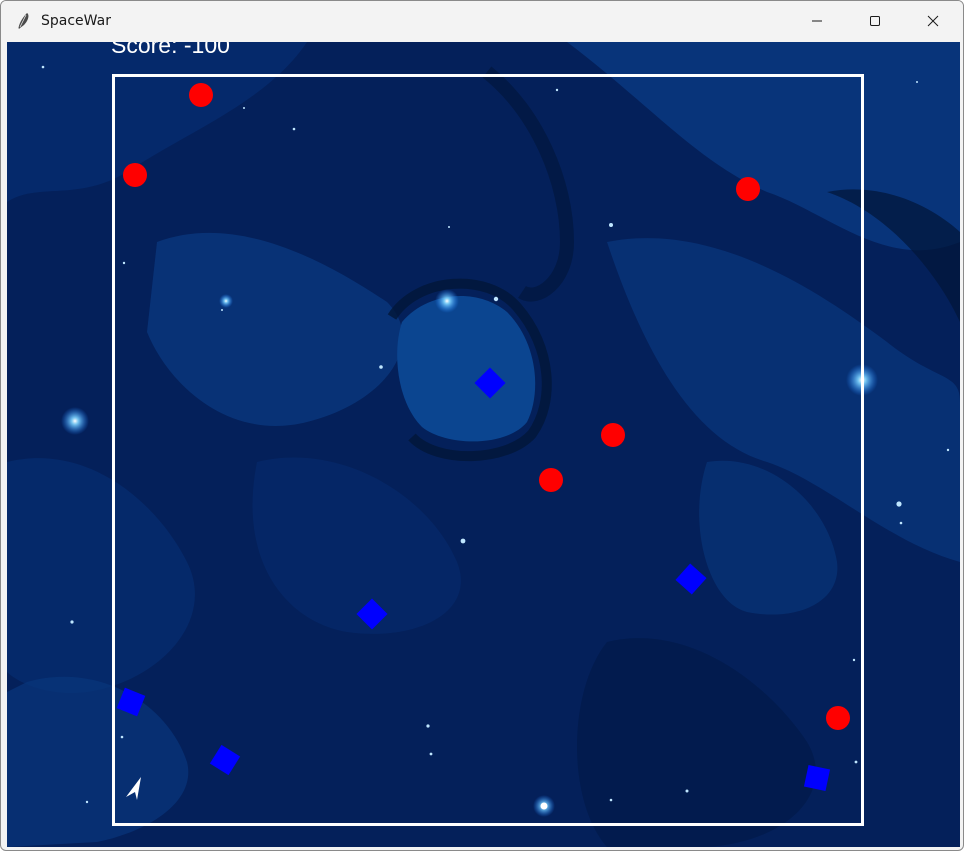 This screenshot has width=964, height=851. I want to click on title-bar: SpaceWar, so click(482, 21).